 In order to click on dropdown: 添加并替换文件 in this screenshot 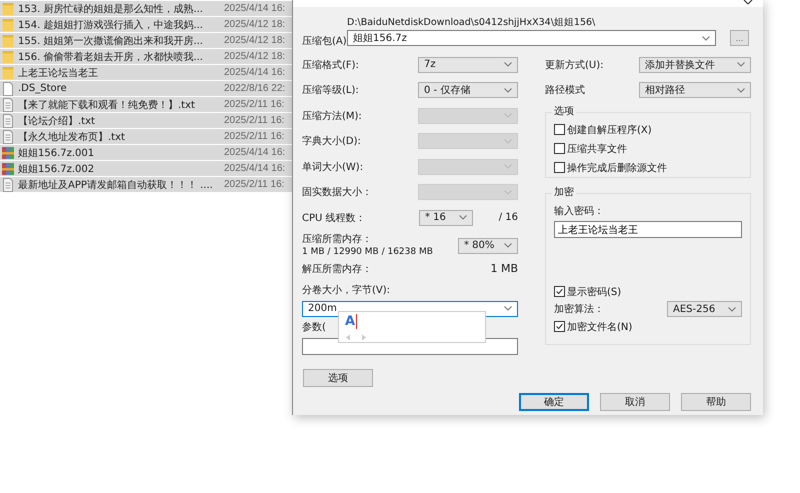, I will do `click(695, 64)`.